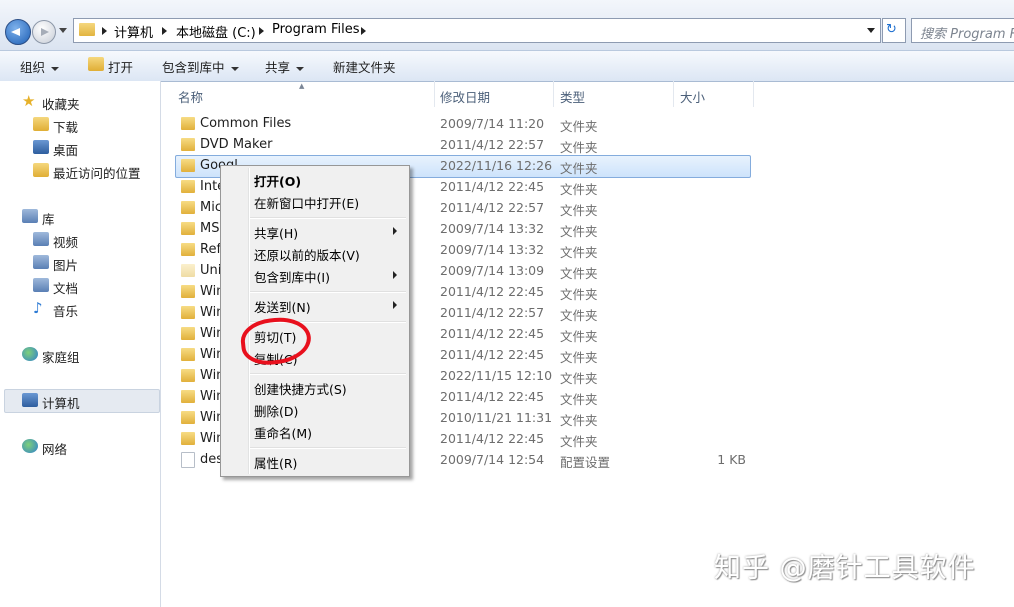  What do you see at coordinates (316, 29) in the screenshot?
I see `breadcrumb-program-files: Program Files` at bounding box center [316, 29].